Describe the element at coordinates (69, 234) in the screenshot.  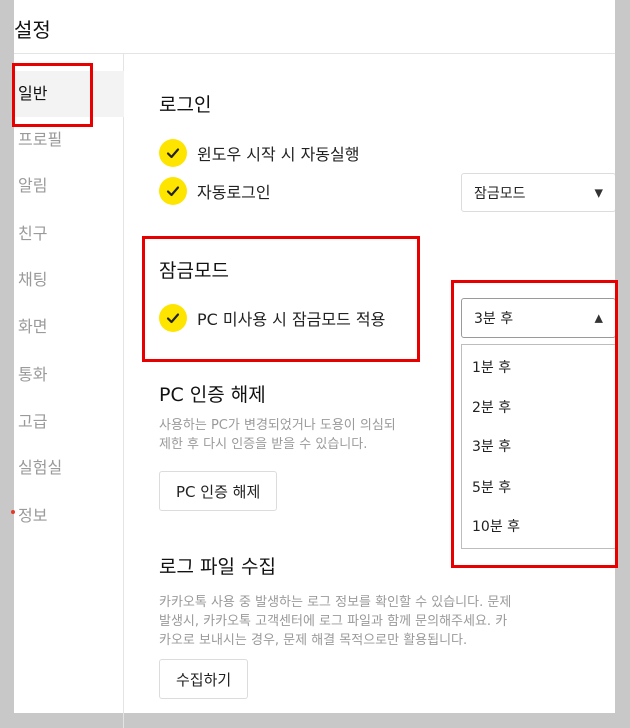
I see `sidebar-item-friends: 친구` at that location.